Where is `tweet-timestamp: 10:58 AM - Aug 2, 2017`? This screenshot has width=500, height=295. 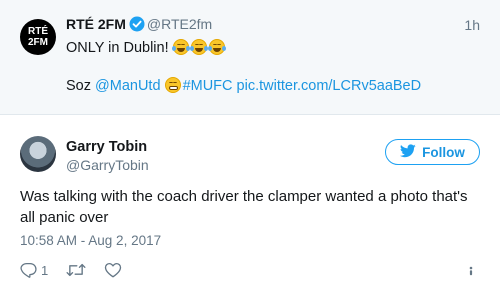
tweet-timestamp: 10:58 AM - Aug 2, 2017 is located at coordinates (90, 240).